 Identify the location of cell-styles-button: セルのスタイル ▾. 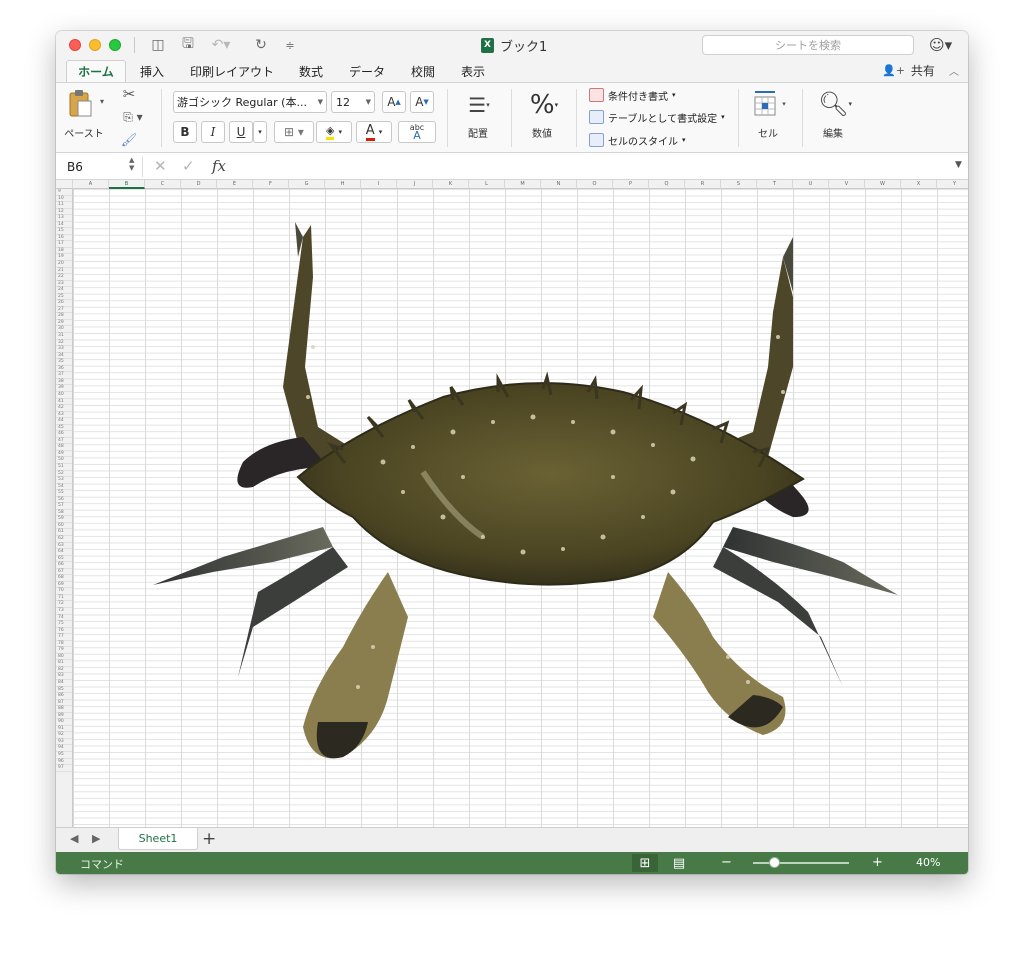
(637, 140).